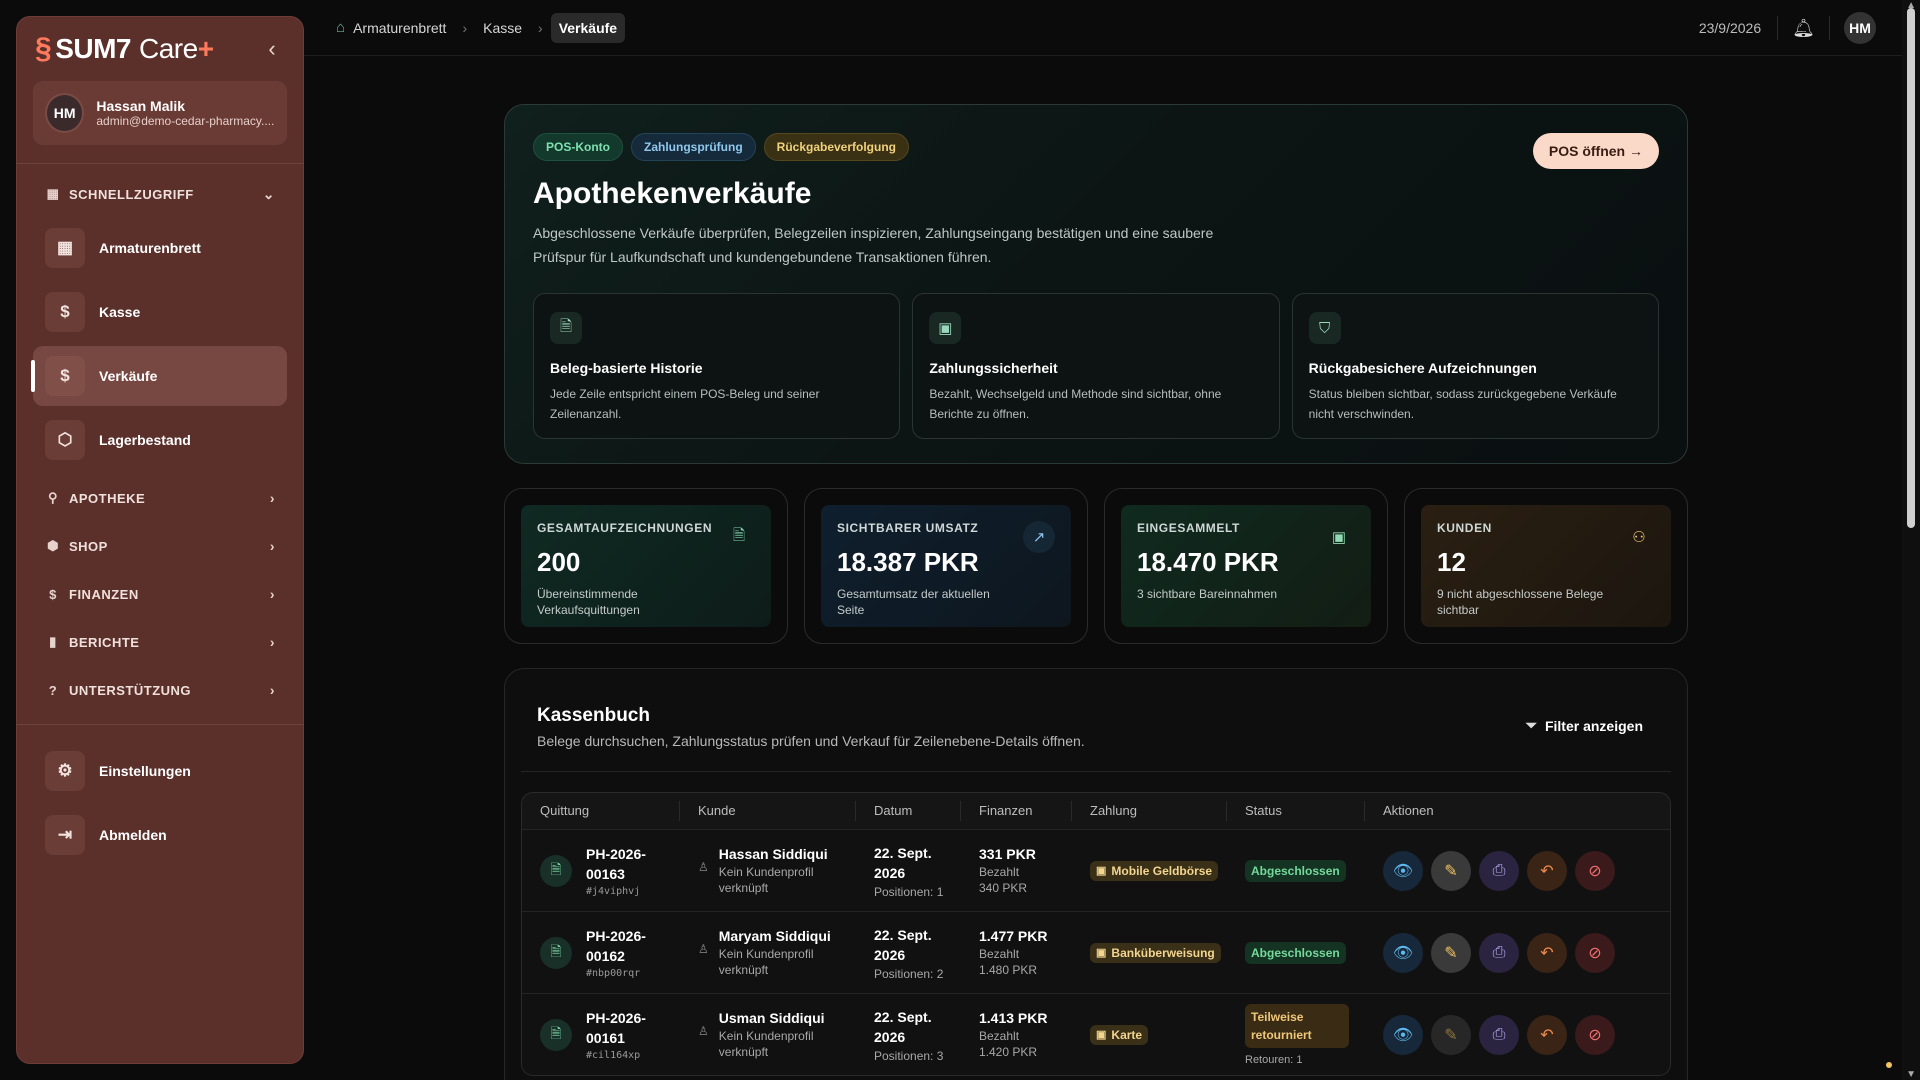 This screenshot has height=1080, width=1920. Describe the element at coordinates (908, 811) in the screenshot. I see `column-header: Datum` at that location.